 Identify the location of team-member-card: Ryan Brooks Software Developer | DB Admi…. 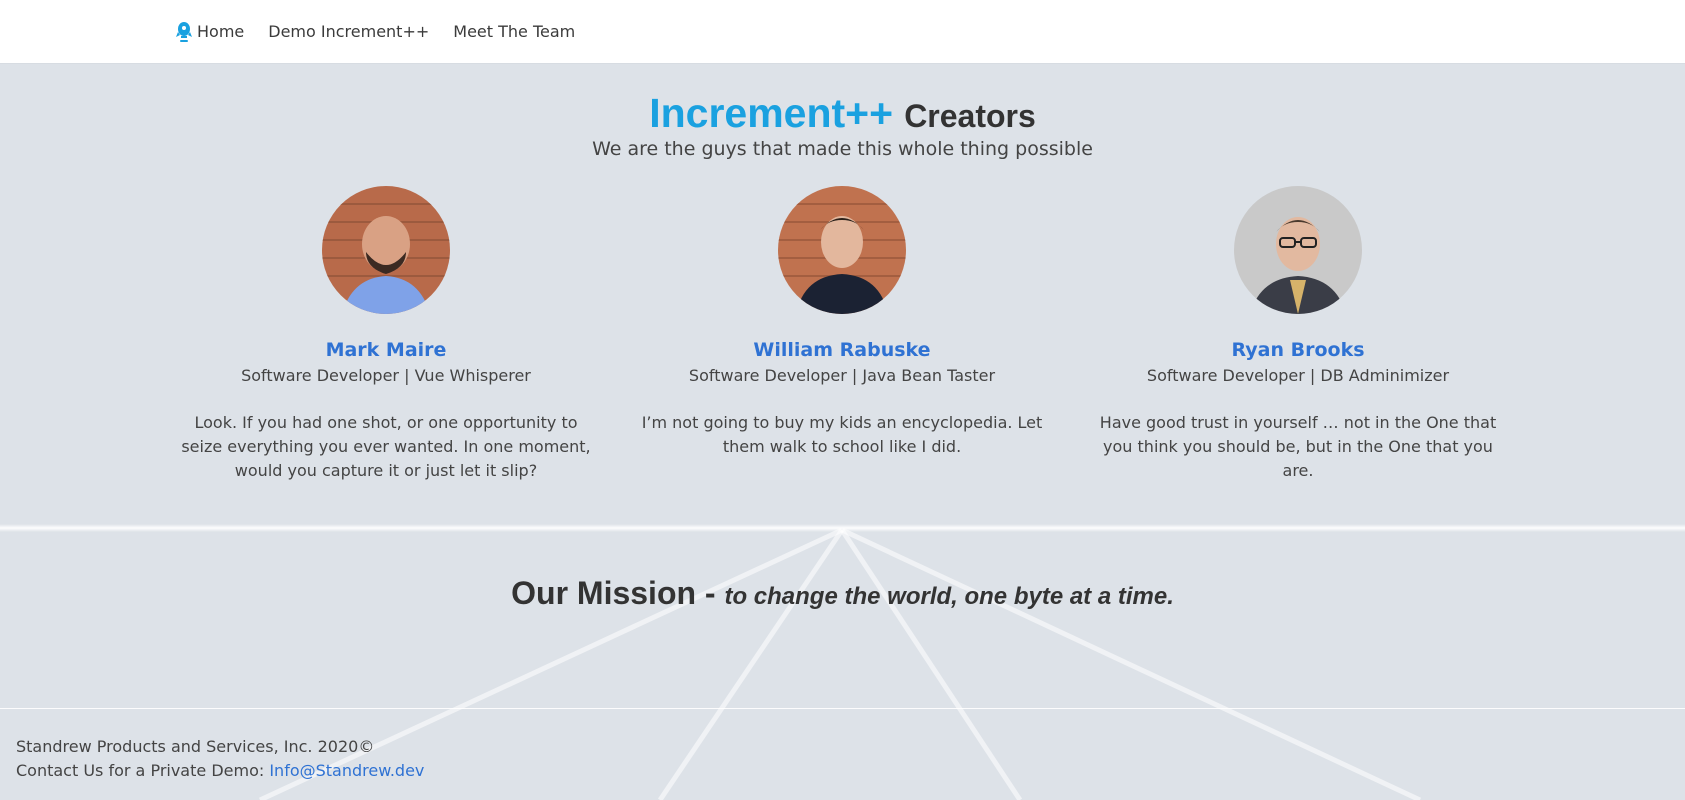
(1298, 334).